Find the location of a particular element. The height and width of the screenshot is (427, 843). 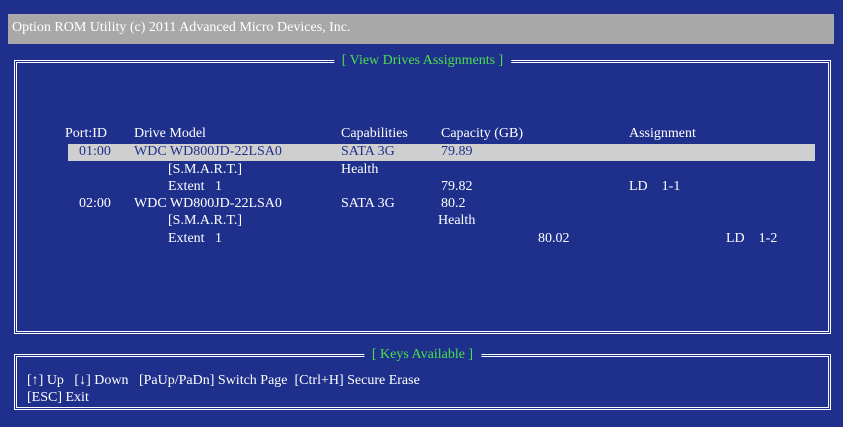

header-capabilities: Capabilities is located at coordinates (374, 133).